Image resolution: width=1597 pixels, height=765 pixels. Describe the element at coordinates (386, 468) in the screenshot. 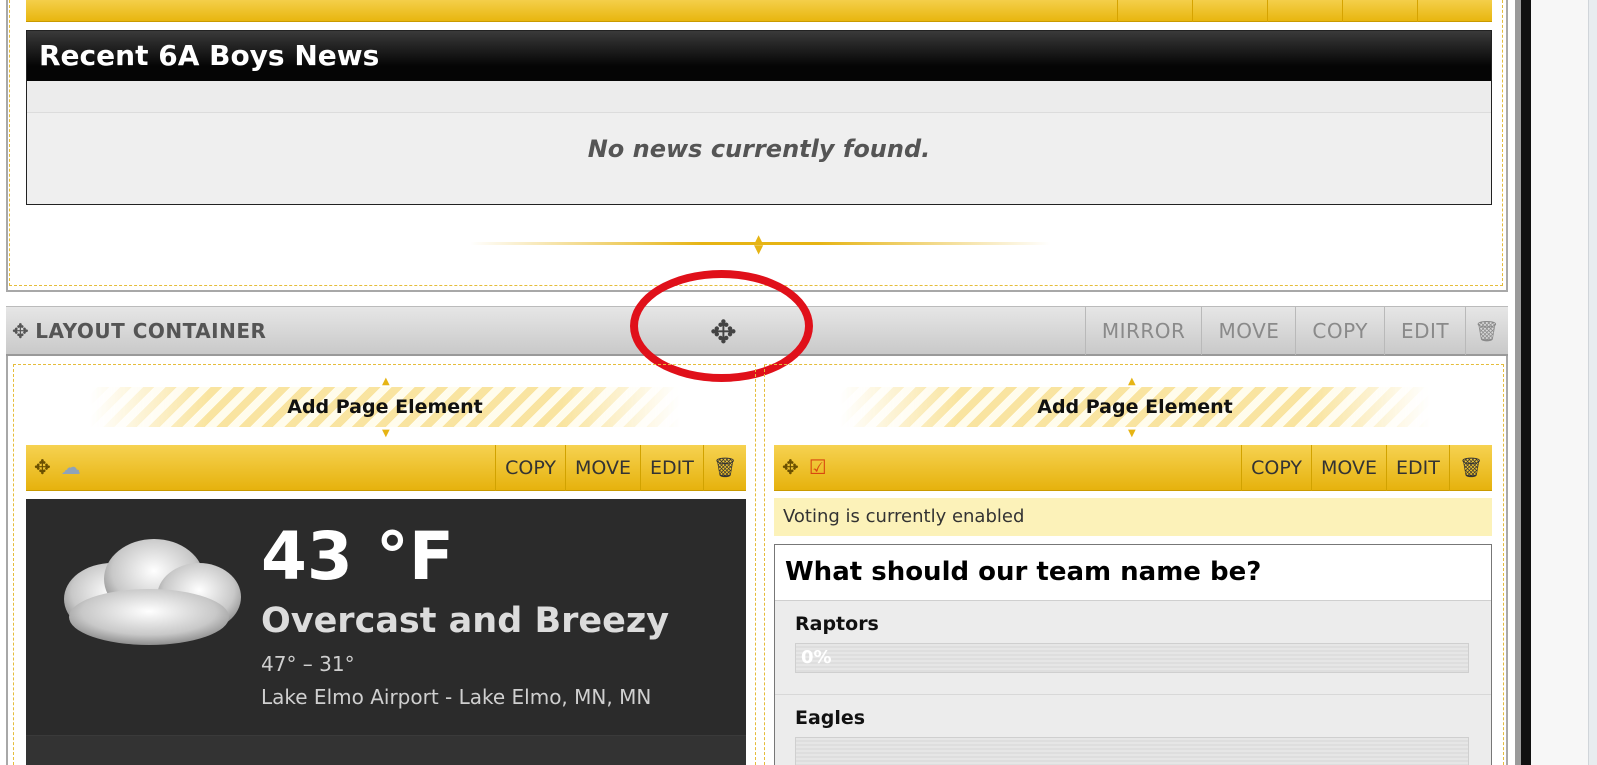

I see `weather-element-toolbar: ✥ ☁ COPY MOVE EDIT 🗑` at that location.